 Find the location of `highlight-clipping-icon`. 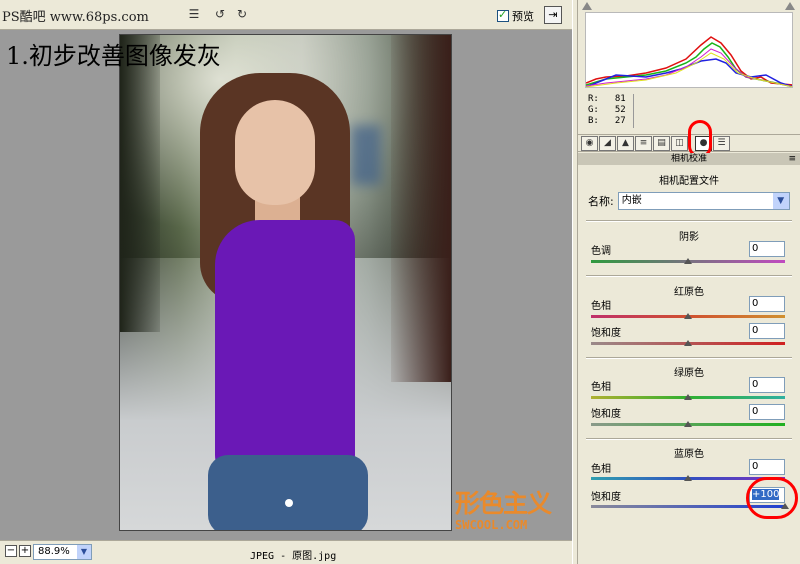

highlight-clipping-icon is located at coordinates (790, 6).